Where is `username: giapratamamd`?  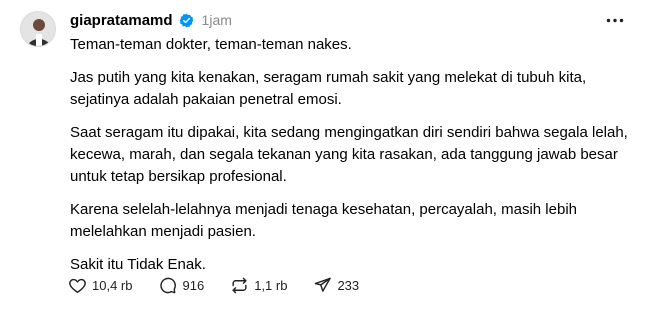 username: giapratamamd is located at coordinates (121, 20).